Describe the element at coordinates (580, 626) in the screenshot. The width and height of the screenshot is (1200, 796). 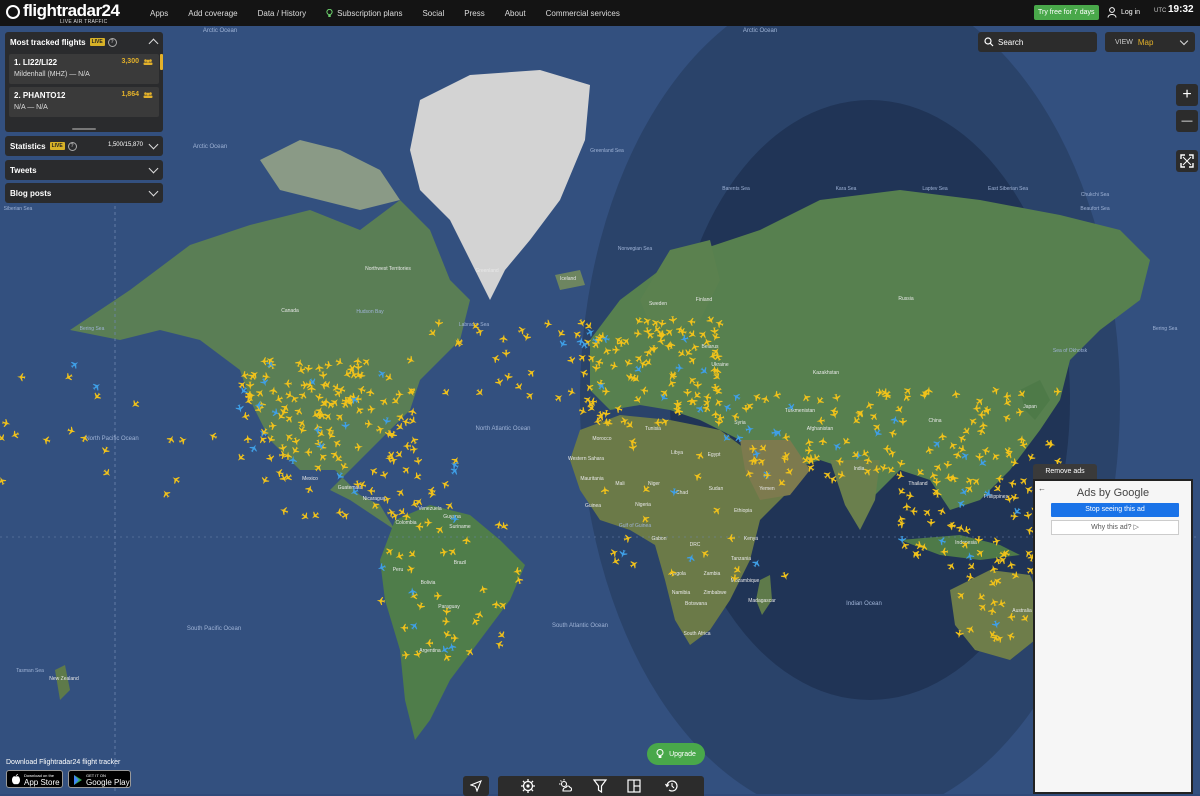
I see `ocean-label: South Atlantic Ocean` at that location.